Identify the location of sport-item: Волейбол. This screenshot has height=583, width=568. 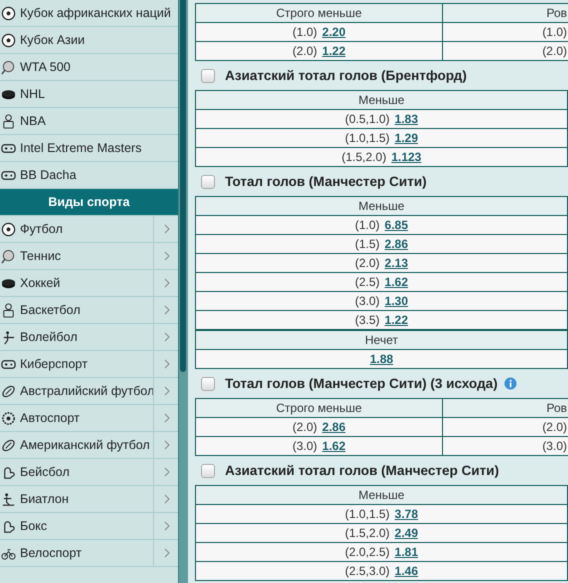
(77, 337).